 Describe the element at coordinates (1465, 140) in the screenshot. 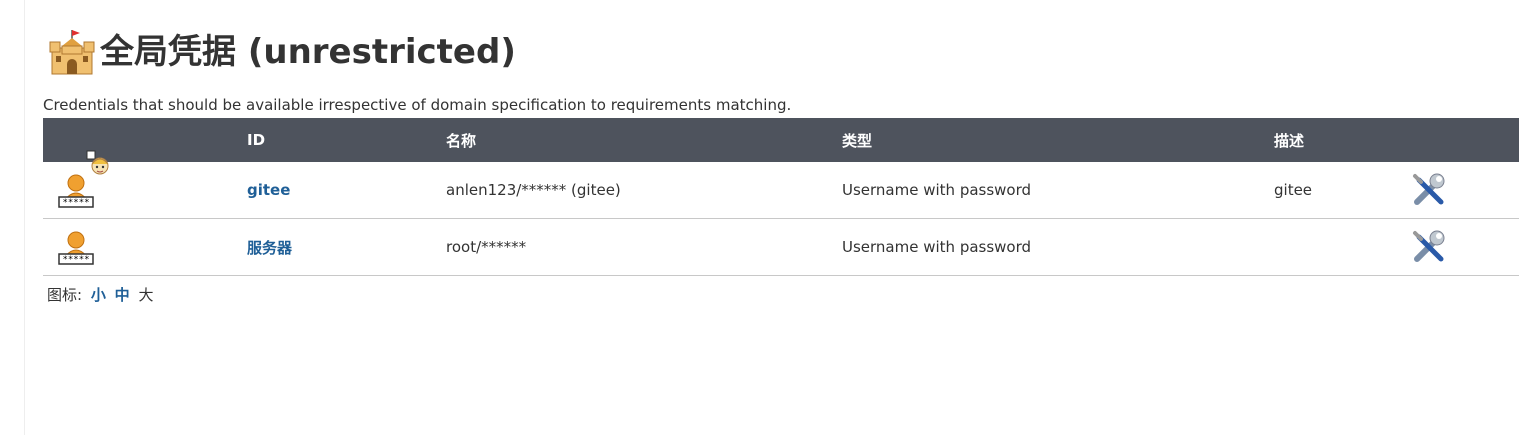

I see `header-actions` at that location.